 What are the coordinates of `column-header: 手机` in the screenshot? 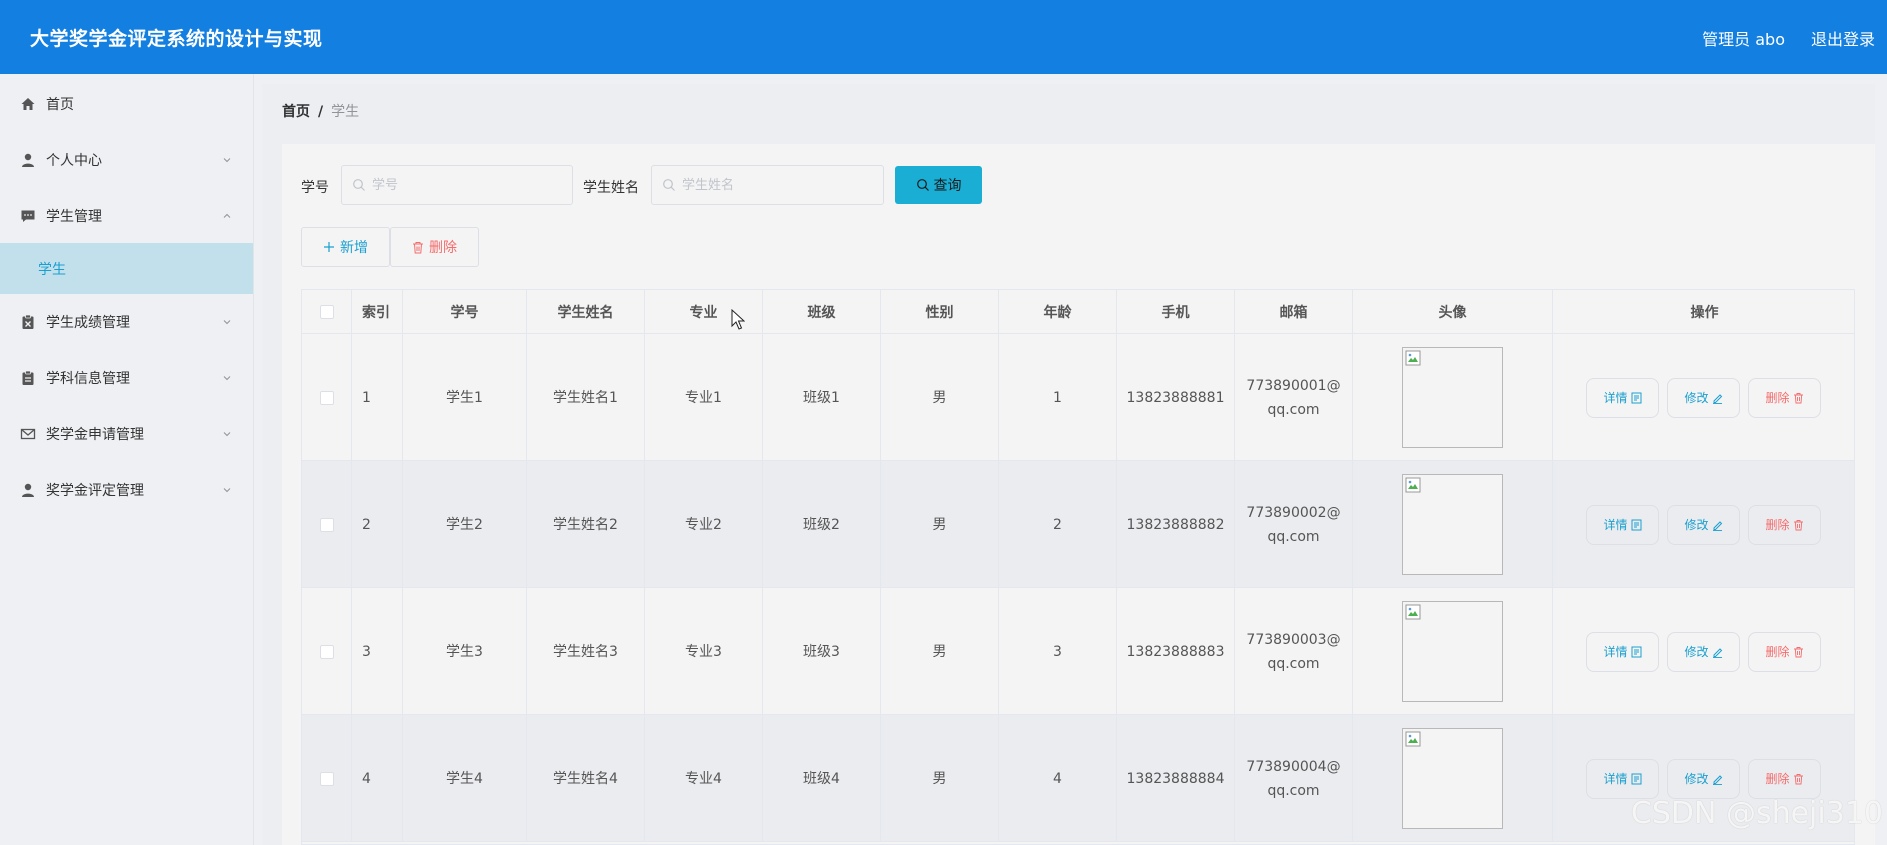 It's located at (1176, 312).